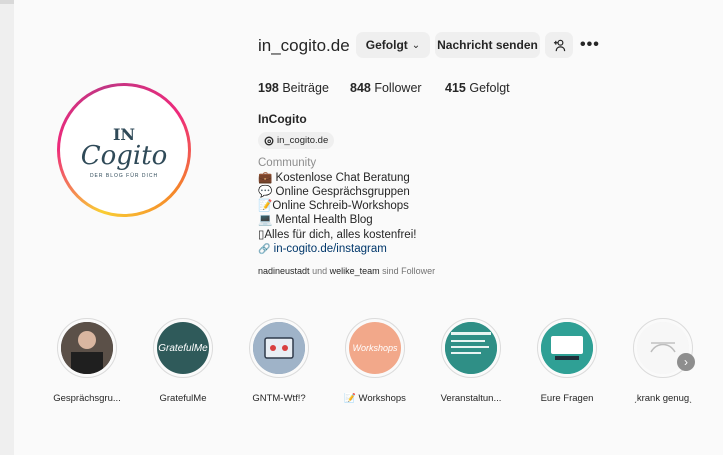 This screenshot has width=723, height=455. What do you see at coordinates (489, 88) in the screenshot?
I see `following-label: Gefolgt` at bounding box center [489, 88].